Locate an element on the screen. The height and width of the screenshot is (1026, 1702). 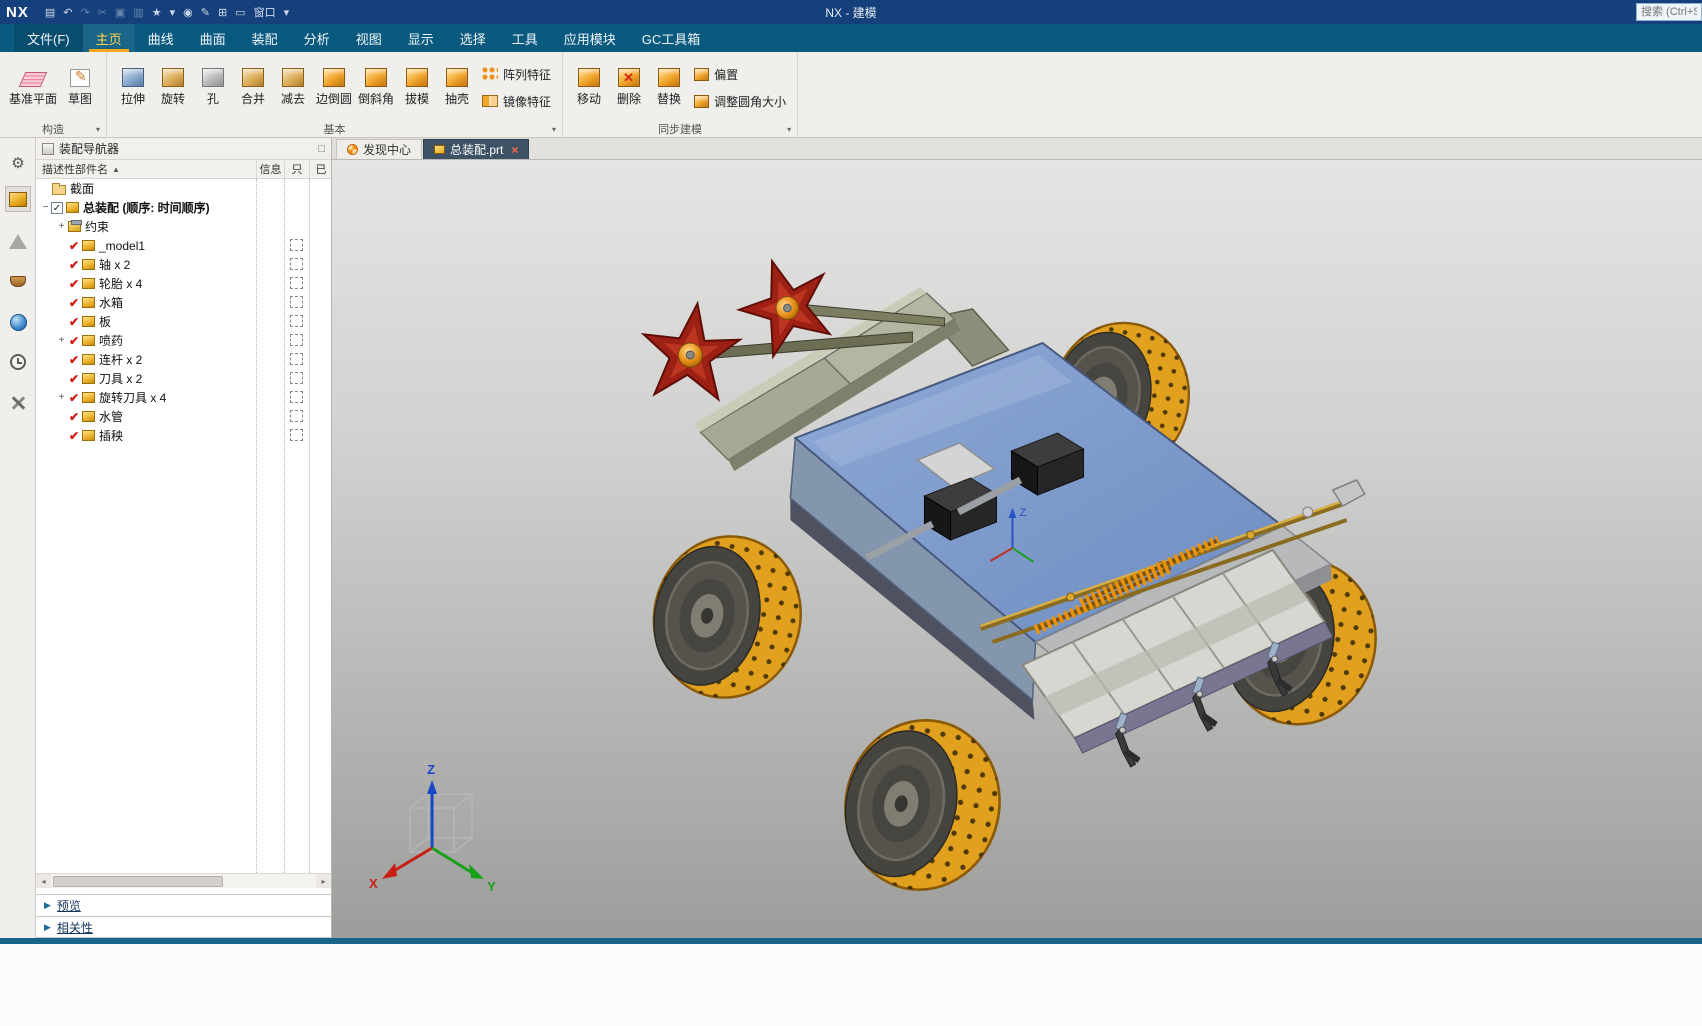
revolve-button: 旋转 is located at coordinates (173, 87).